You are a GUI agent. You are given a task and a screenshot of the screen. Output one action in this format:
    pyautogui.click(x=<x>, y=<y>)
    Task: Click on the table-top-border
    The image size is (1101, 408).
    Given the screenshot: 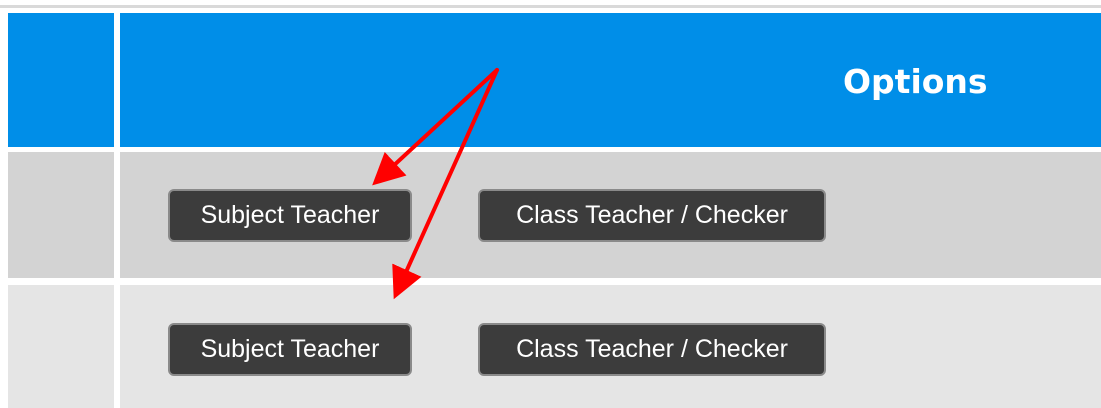 What is the action you would take?
    pyautogui.click(x=550, y=6)
    